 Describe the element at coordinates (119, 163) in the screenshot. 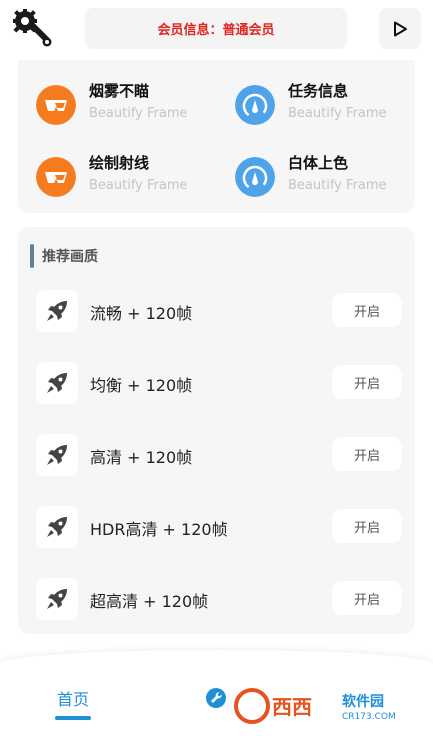

I see `feature-title: 绘制射线` at that location.